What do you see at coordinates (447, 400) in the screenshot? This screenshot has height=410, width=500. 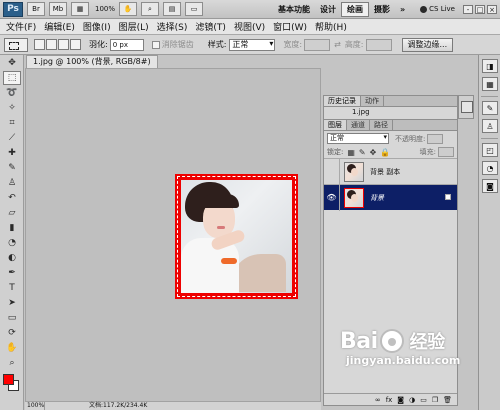 I see `trash-icon: 🗑` at bounding box center [447, 400].